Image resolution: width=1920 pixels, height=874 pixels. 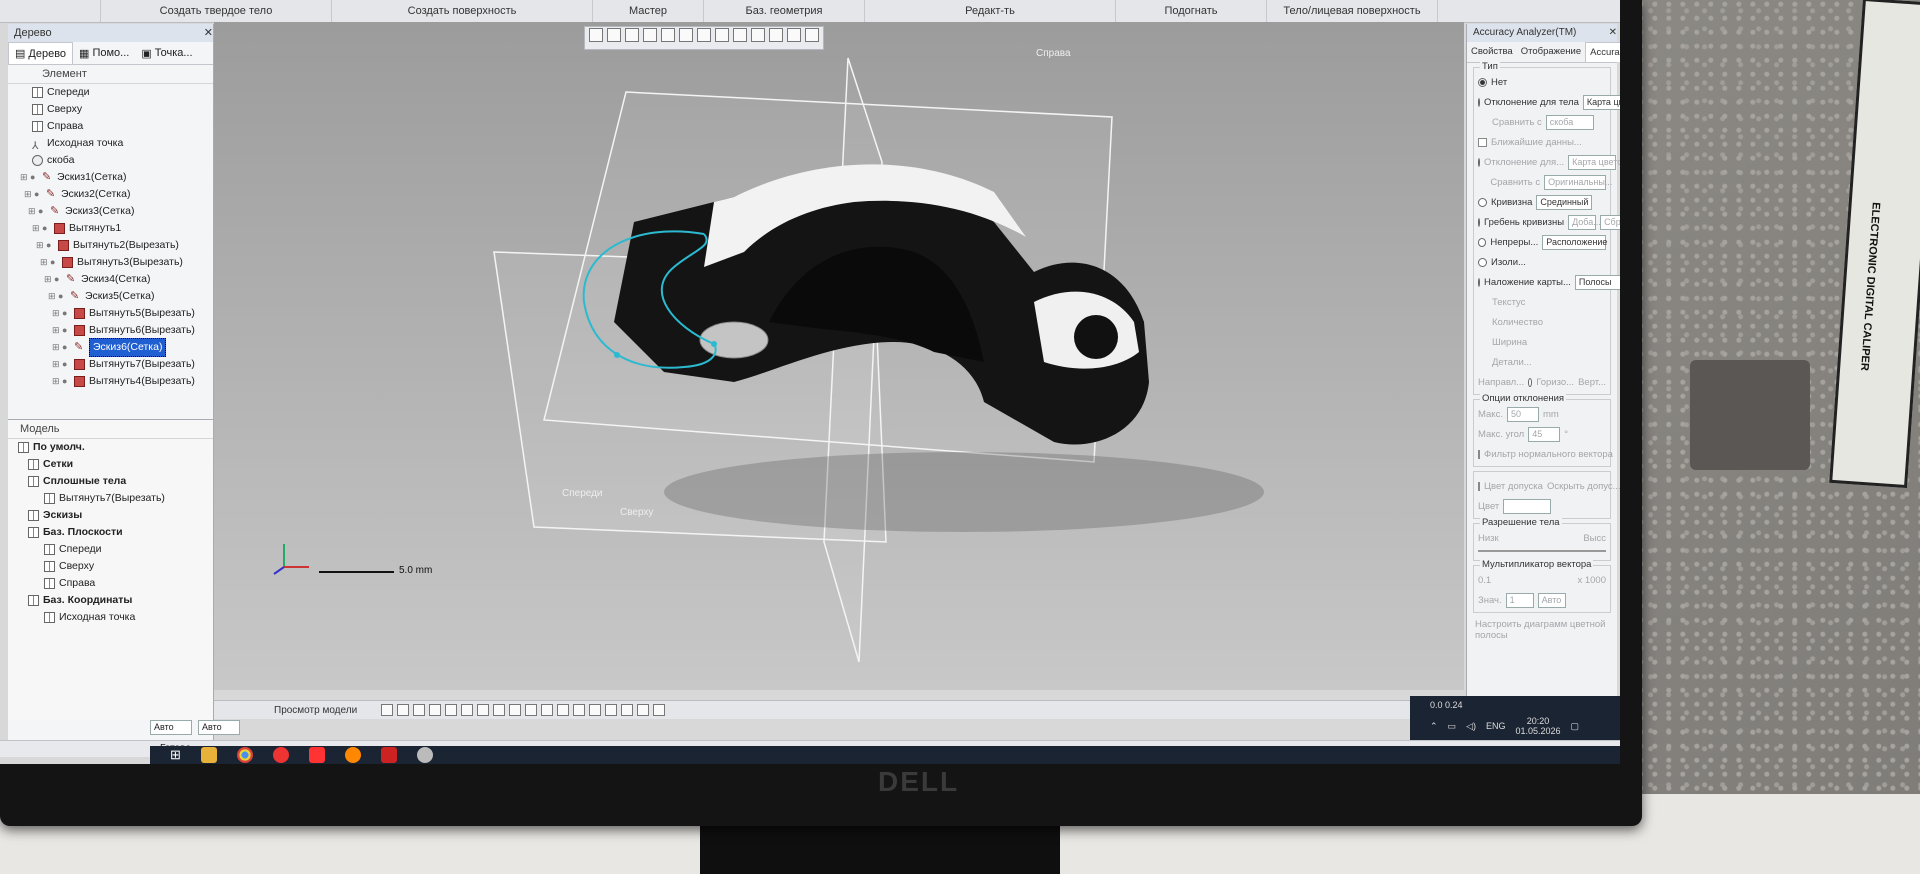 I want to click on clock: 20:20 01.05.2026, so click(x=1538, y=726).